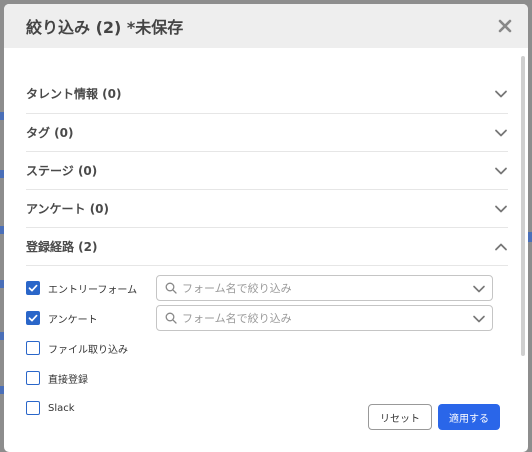 This screenshot has width=532, height=452. I want to click on option-row-survey: アンケート フォーム名で絞り込み, so click(267, 318).